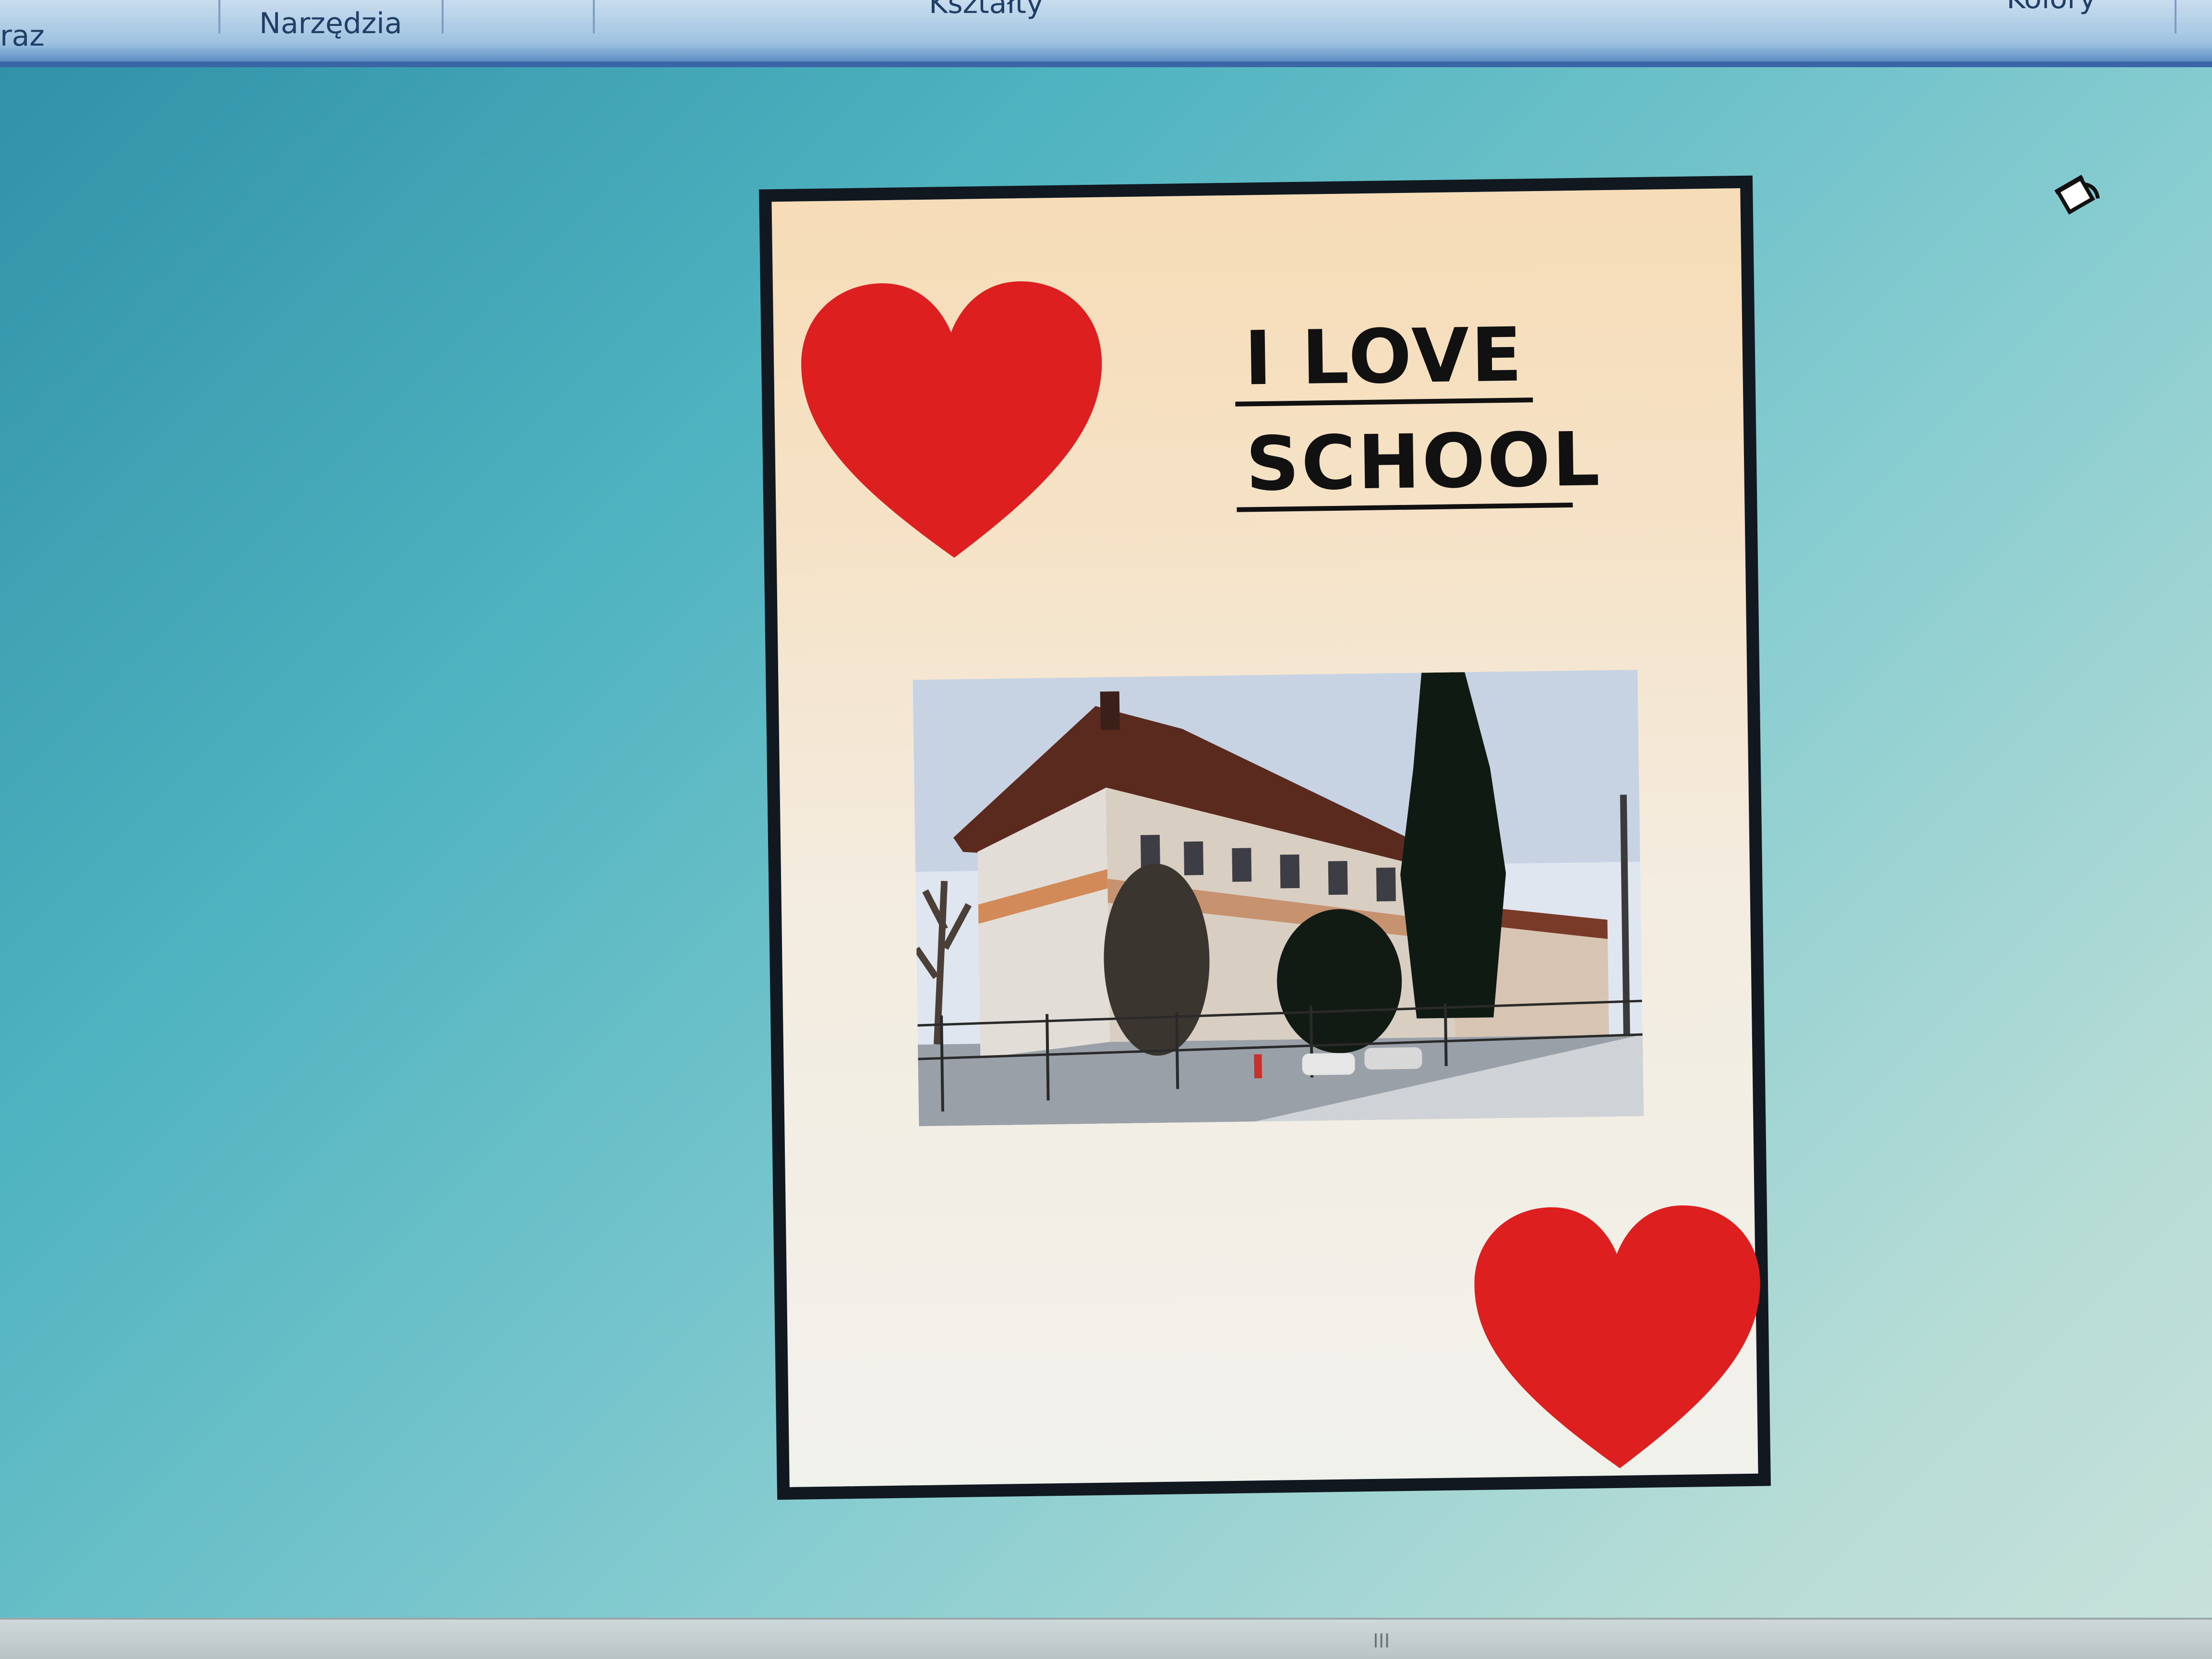 The width and height of the screenshot is (2212, 1659). I want to click on poster-title-line-2: SCHOOL, so click(1423, 462).